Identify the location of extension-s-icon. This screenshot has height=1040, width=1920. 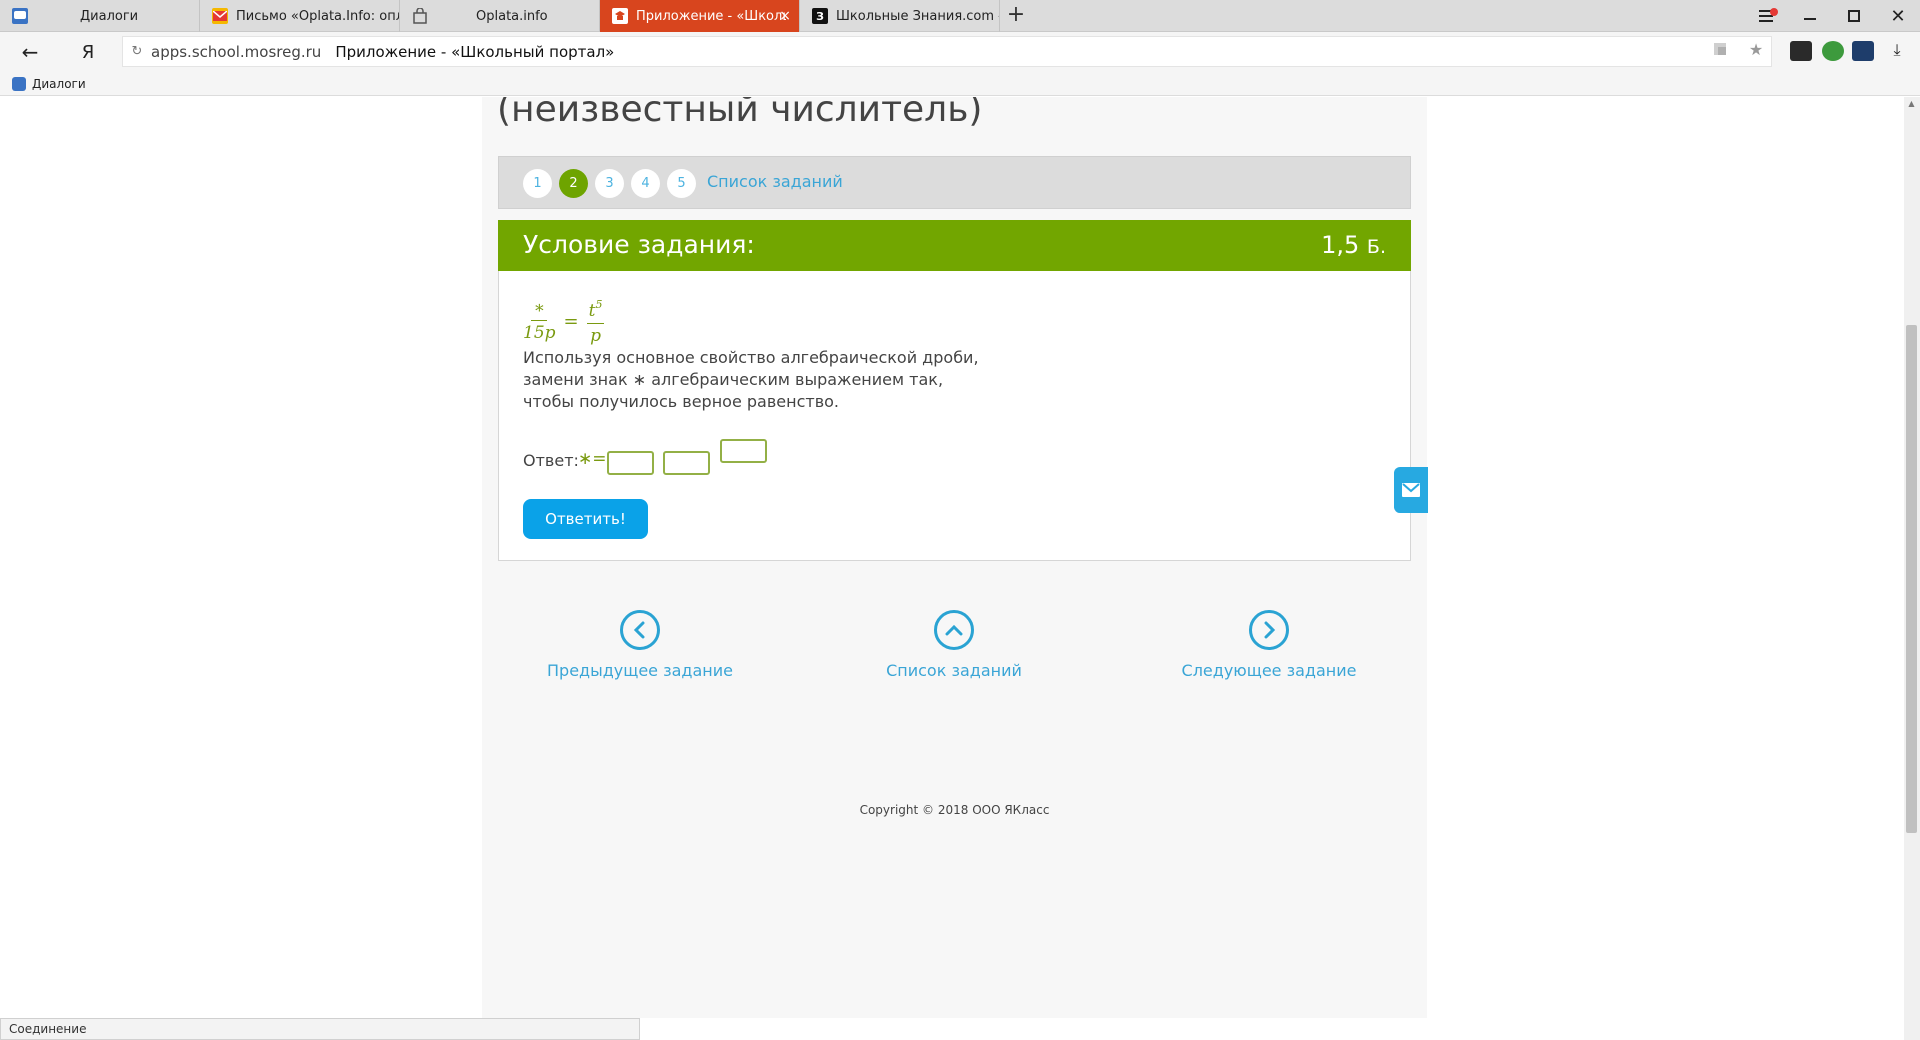
(1801, 51).